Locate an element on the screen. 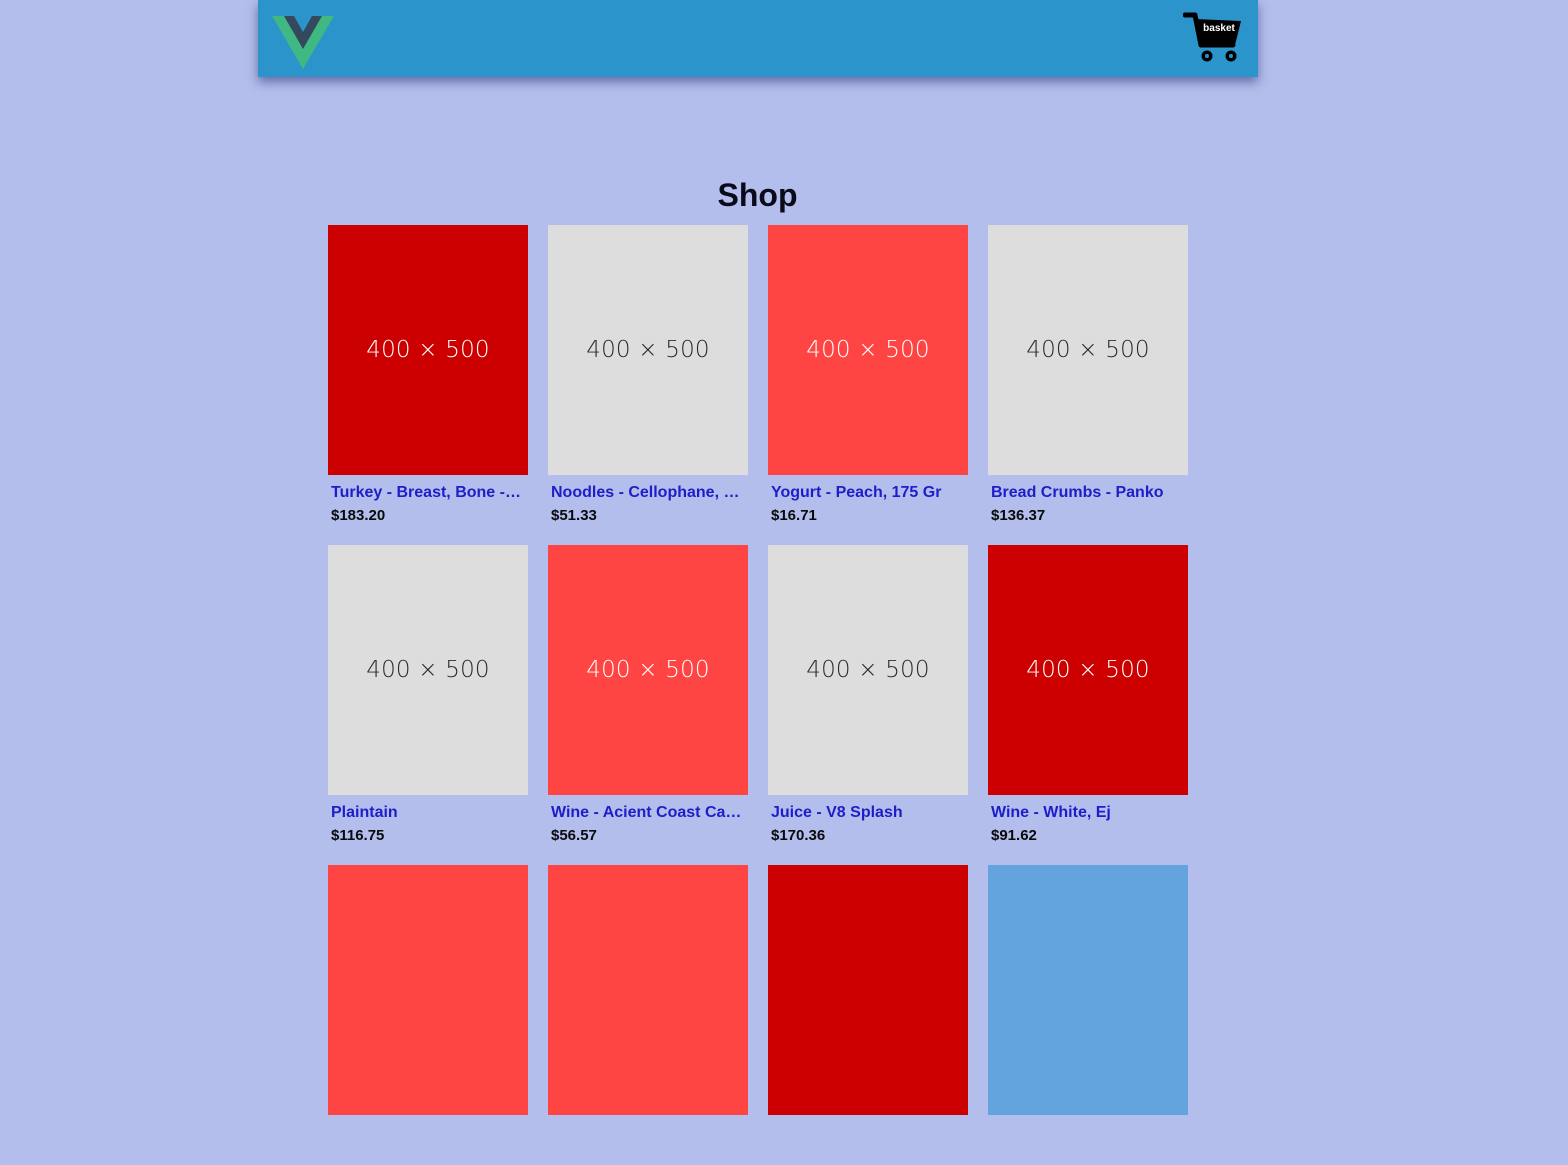 The width and height of the screenshot is (1568, 1165). product-card: 400 × 500 Juice - V8 Splash $170.36 is located at coordinates (868, 695).